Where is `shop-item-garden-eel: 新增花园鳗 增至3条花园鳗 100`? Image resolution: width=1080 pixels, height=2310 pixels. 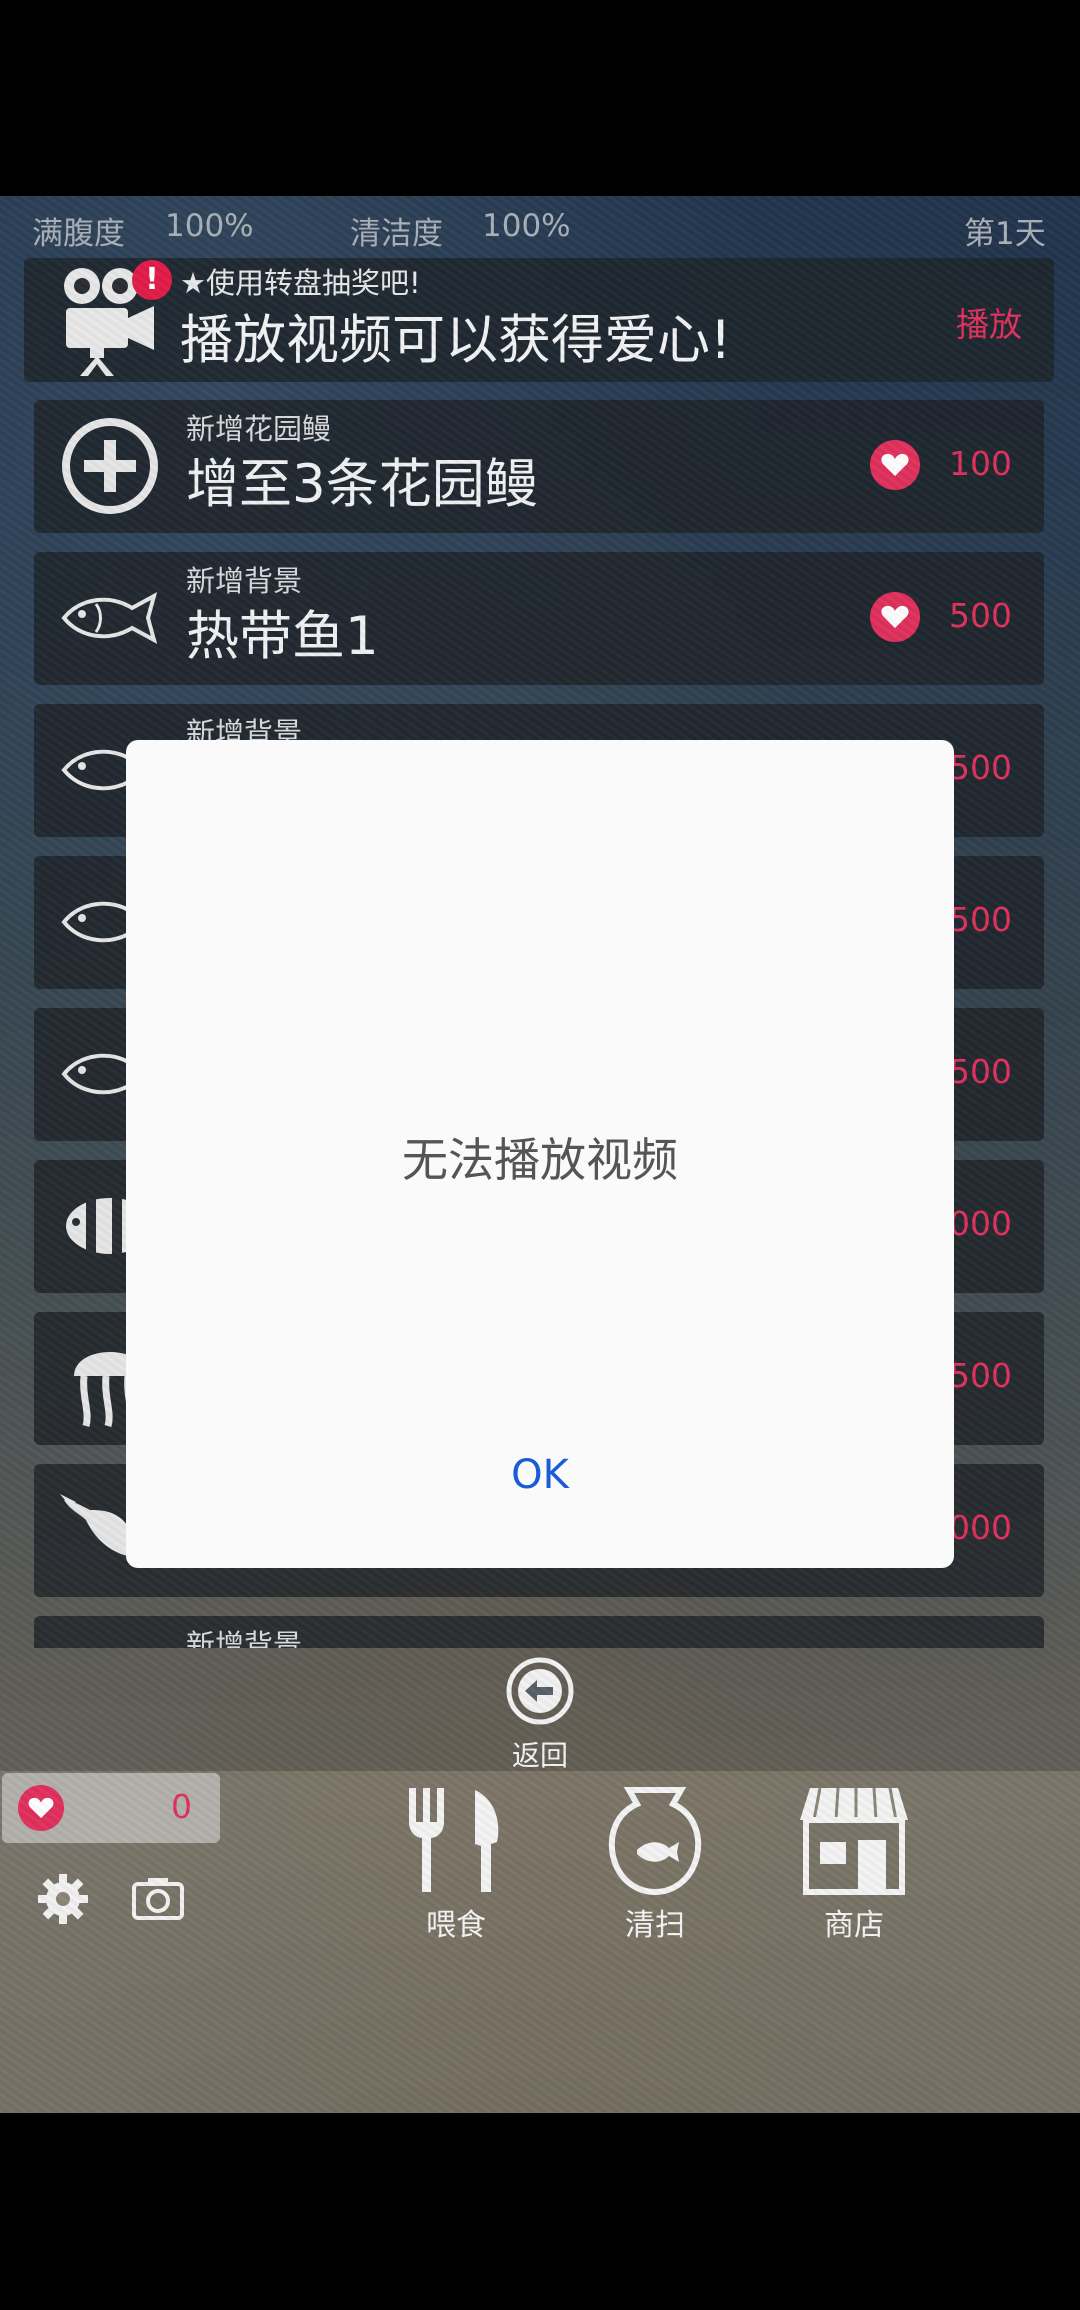 shop-item-garden-eel: 新增花园鳗 增至3条花园鳗 100 is located at coordinates (539, 466).